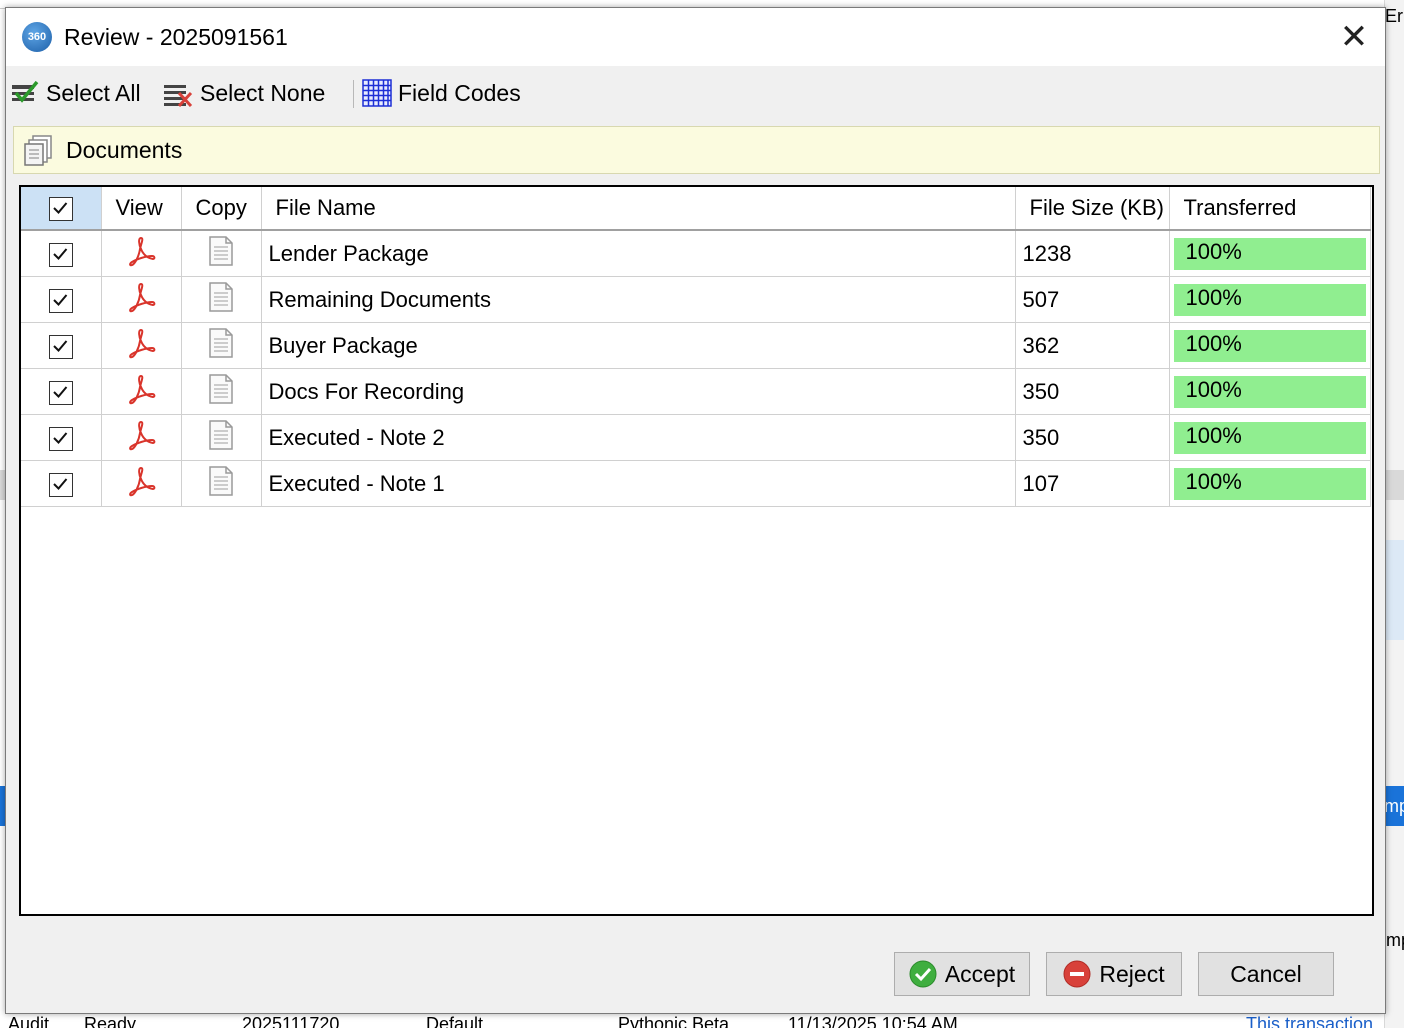 The image size is (1404, 1028). What do you see at coordinates (377, 93) in the screenshot?
I see `field-codes-grid-icon` at bounding box center [377, 93].